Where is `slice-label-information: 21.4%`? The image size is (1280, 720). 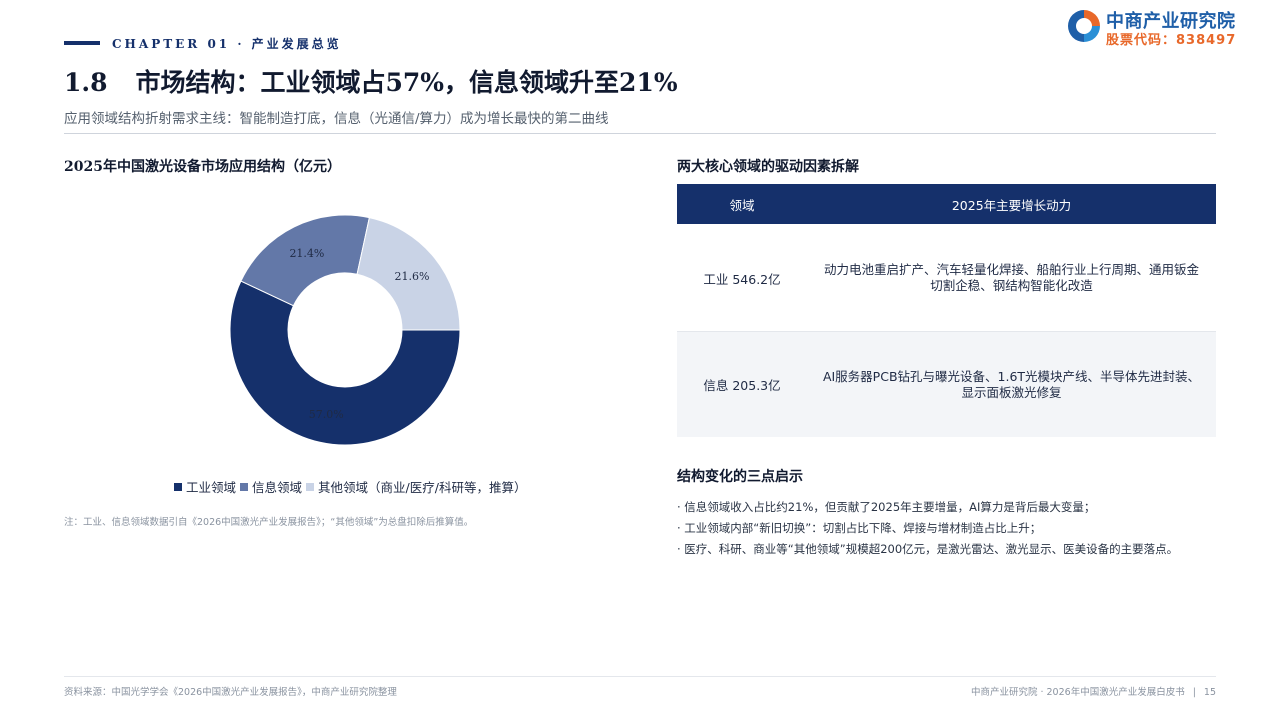 slice-label-information: 21.4% is located at coordinates (306, 253).